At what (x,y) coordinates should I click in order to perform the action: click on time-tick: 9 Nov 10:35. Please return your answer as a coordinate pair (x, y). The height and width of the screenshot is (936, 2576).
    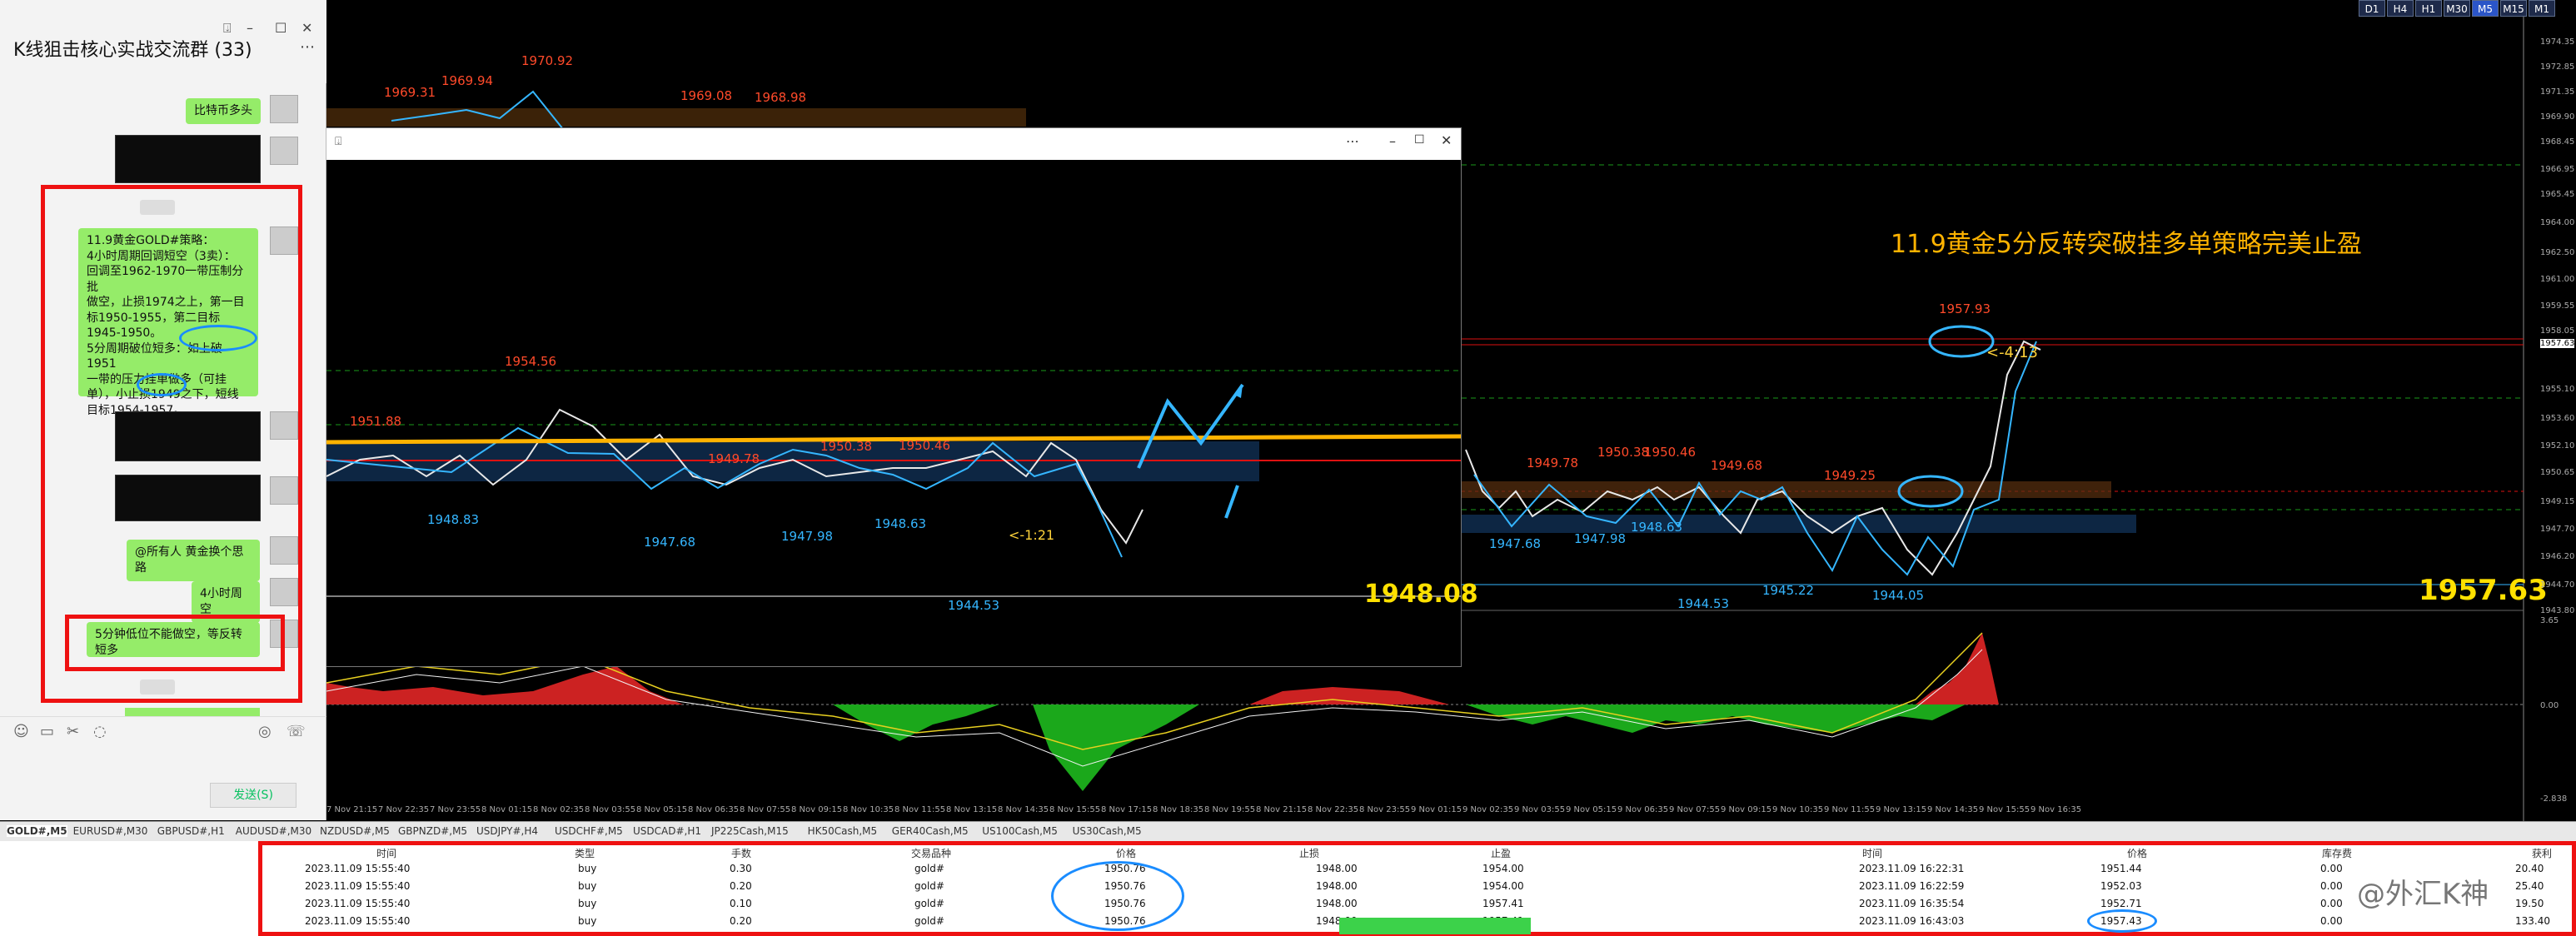
    Looking at the image, I should click on (1798, 809).